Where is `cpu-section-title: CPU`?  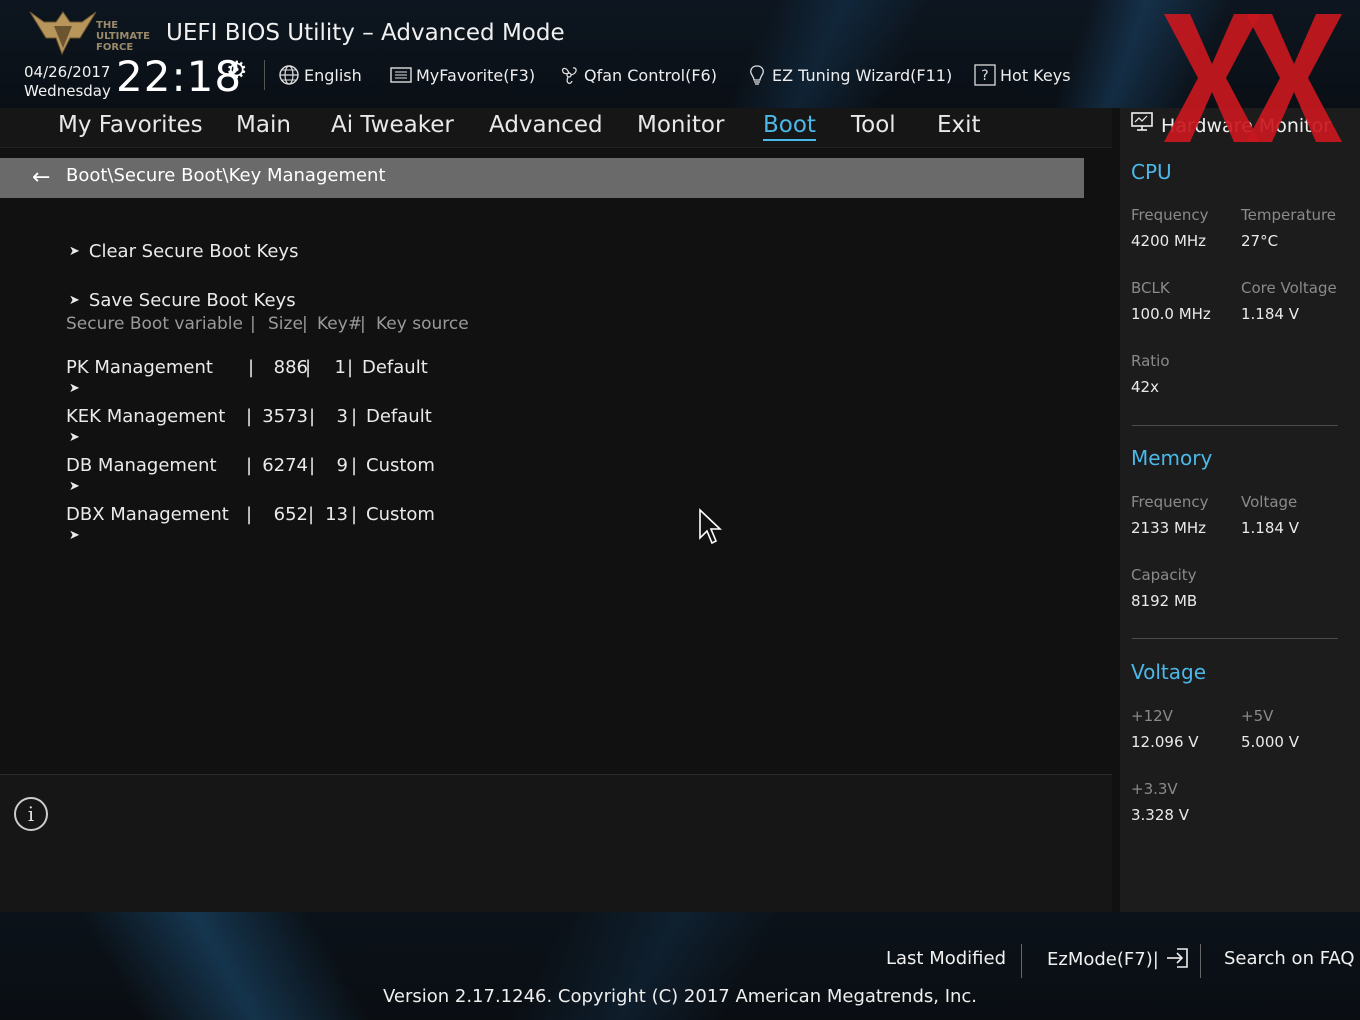
cpu-section-title: CPU is located at coordinates (1151, 172).